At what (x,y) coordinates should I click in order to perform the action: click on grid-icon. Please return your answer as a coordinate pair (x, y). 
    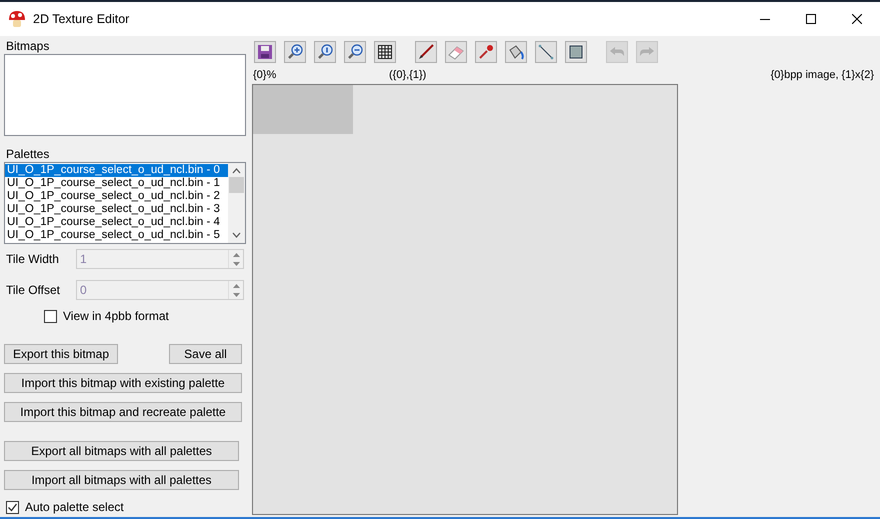
    Looking at the image, I should click on (385, 52).